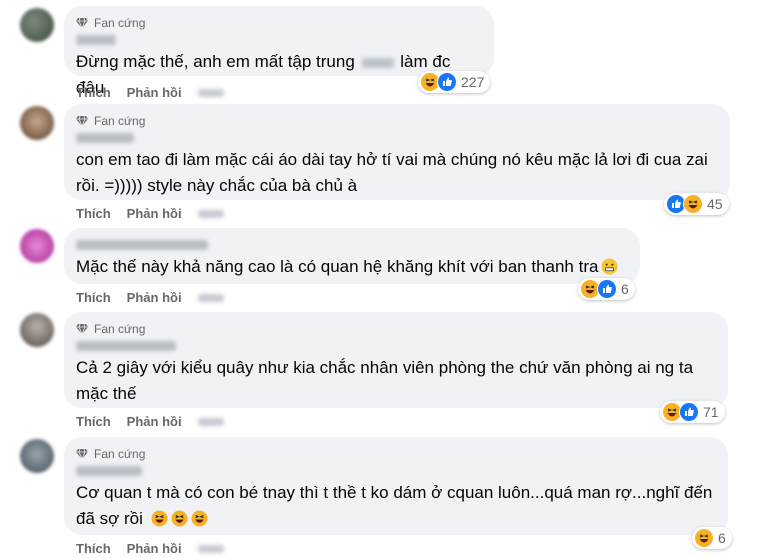  I want to click on reaction-summary: 45, so click(696, 204).